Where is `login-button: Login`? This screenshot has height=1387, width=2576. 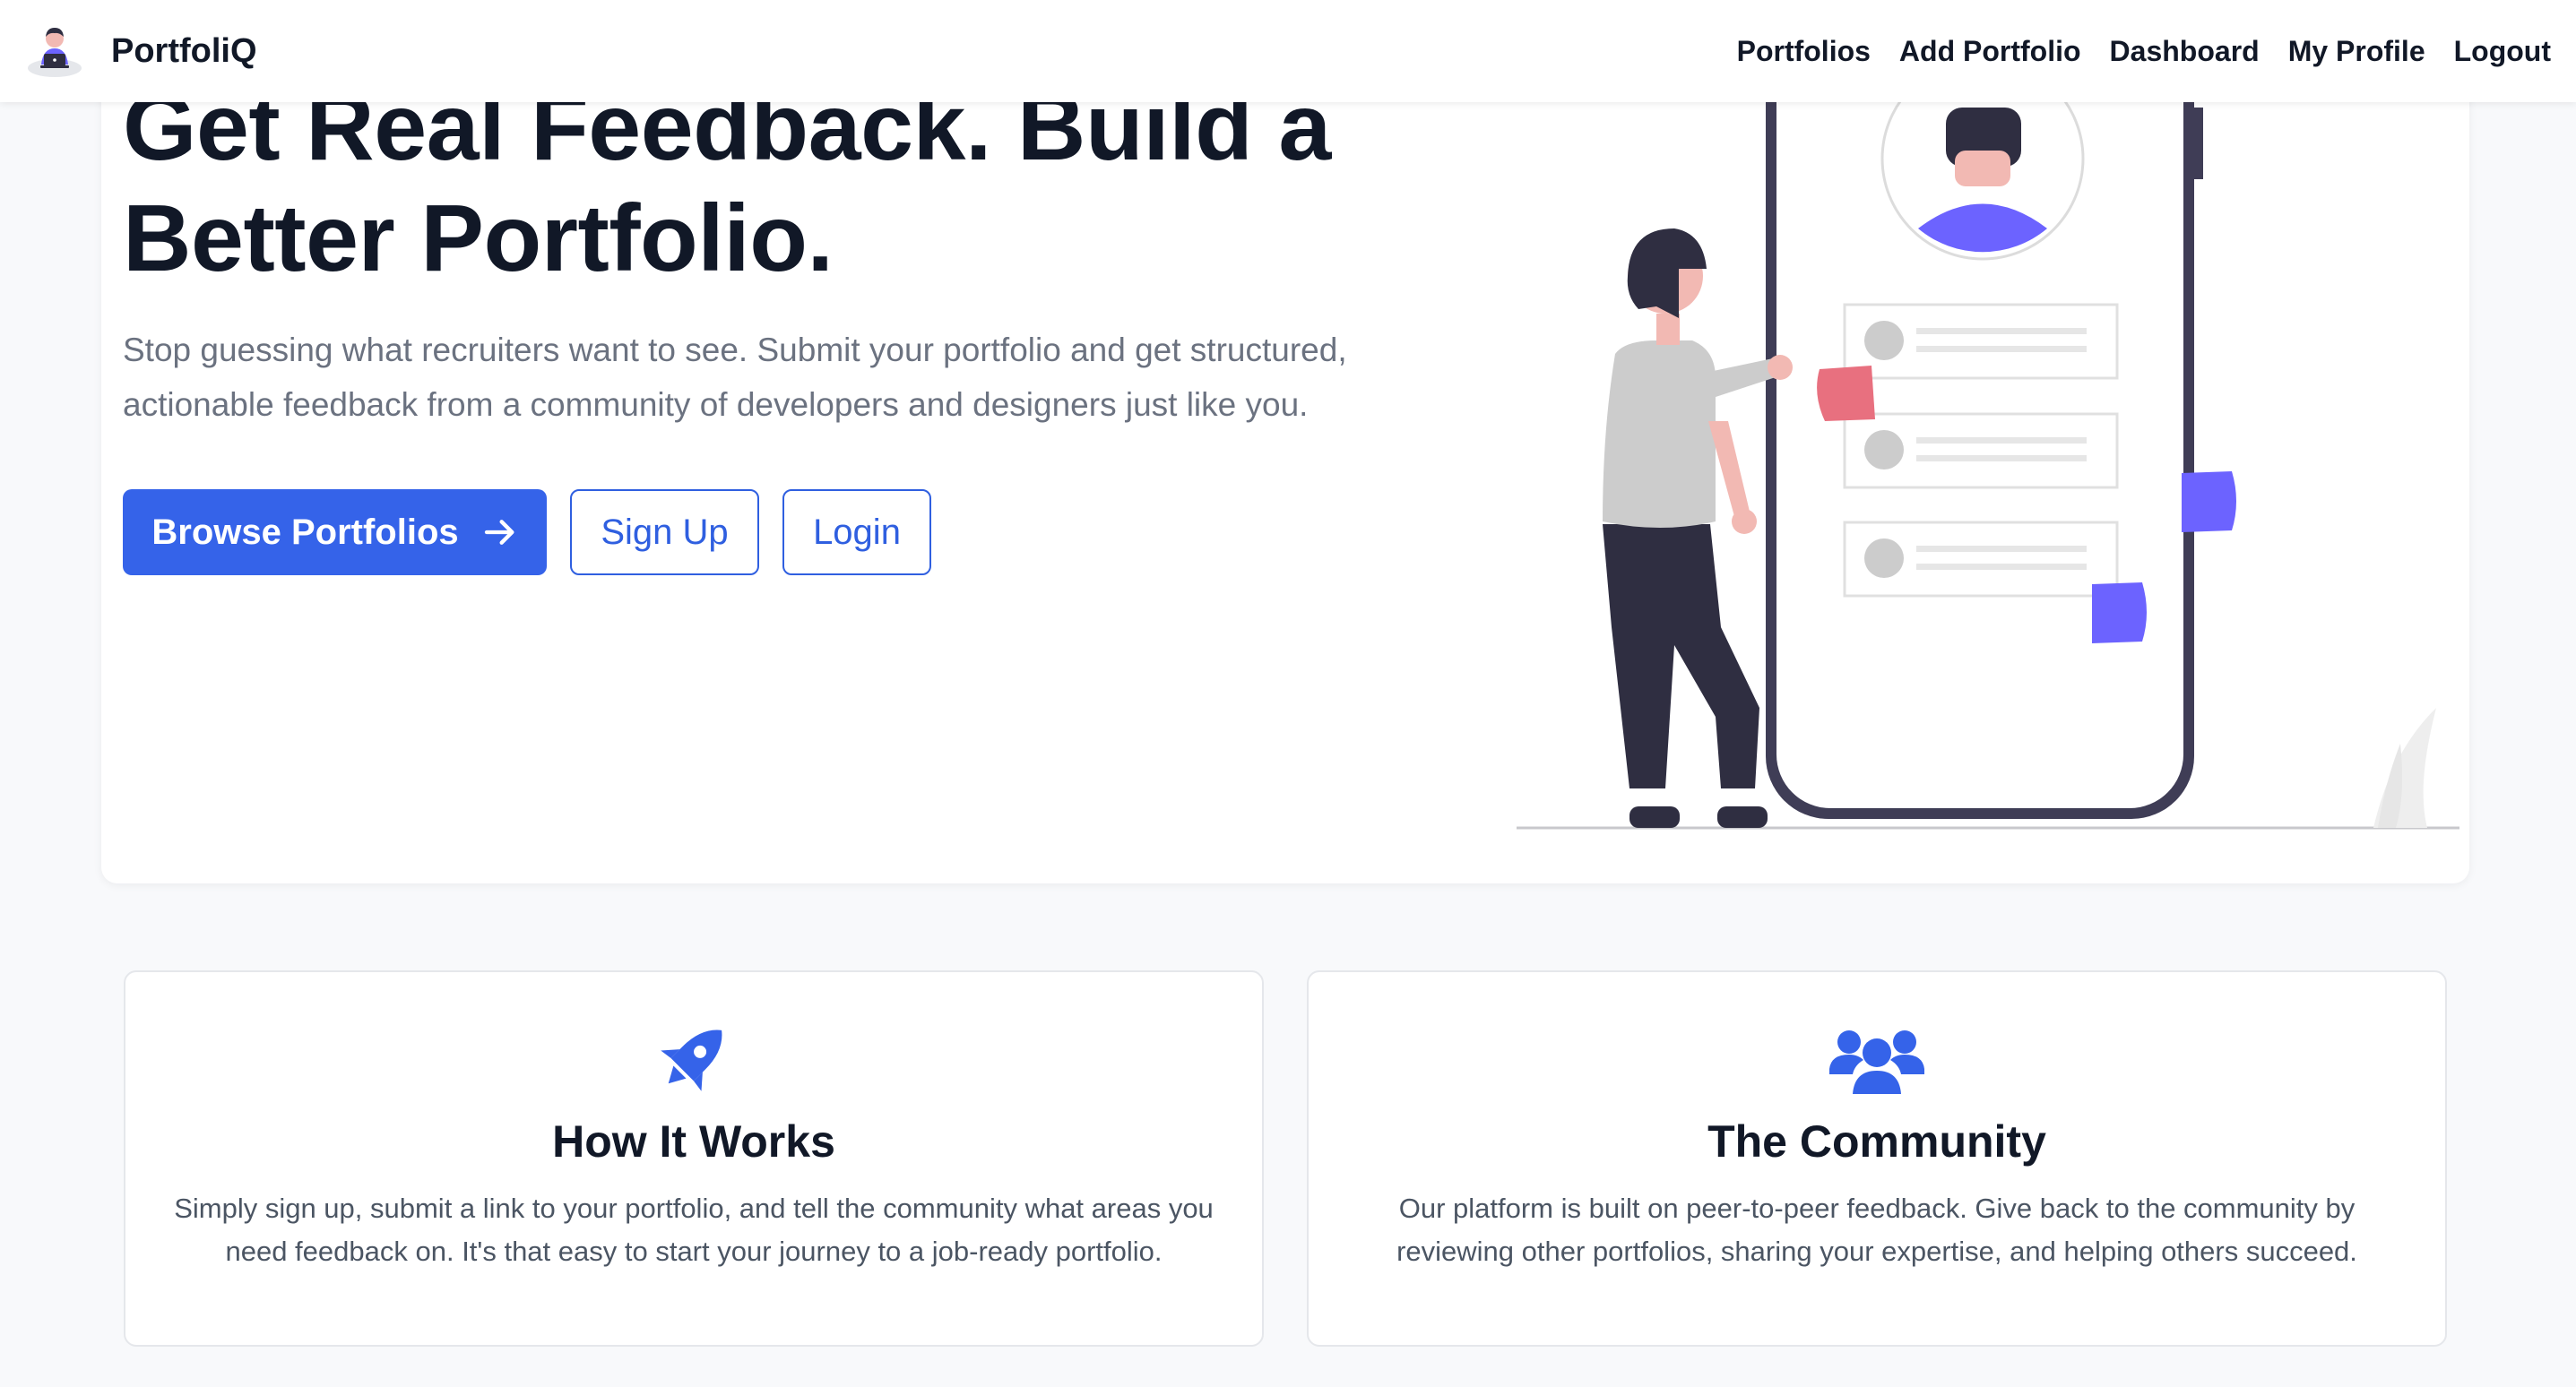
login-button: Login is located at coordinates (856, 532).